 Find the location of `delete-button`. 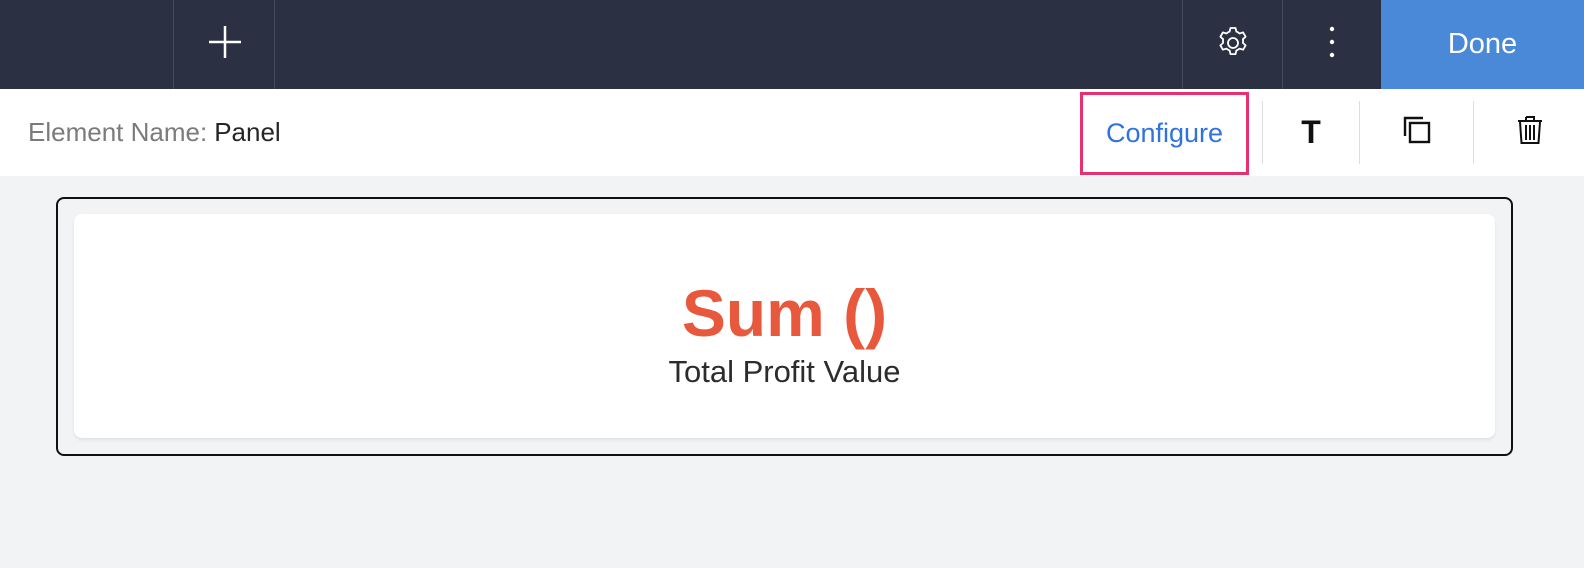

delete-button is located at coordinates (1529, 132).